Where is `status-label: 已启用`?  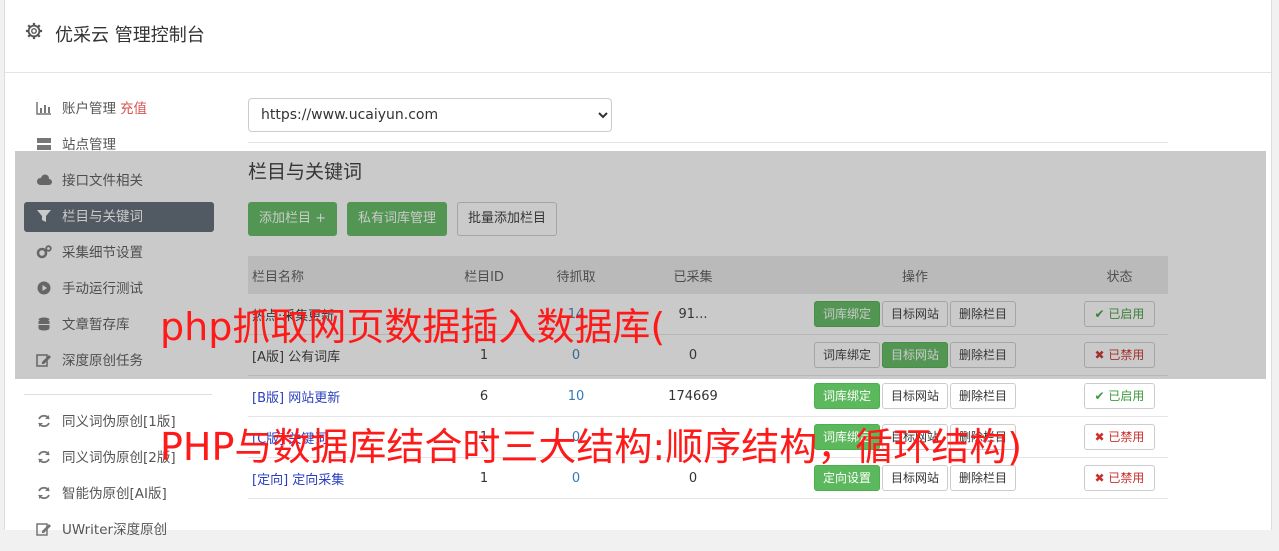
status-label: 已启用 is located at coordinates (1126, 396).